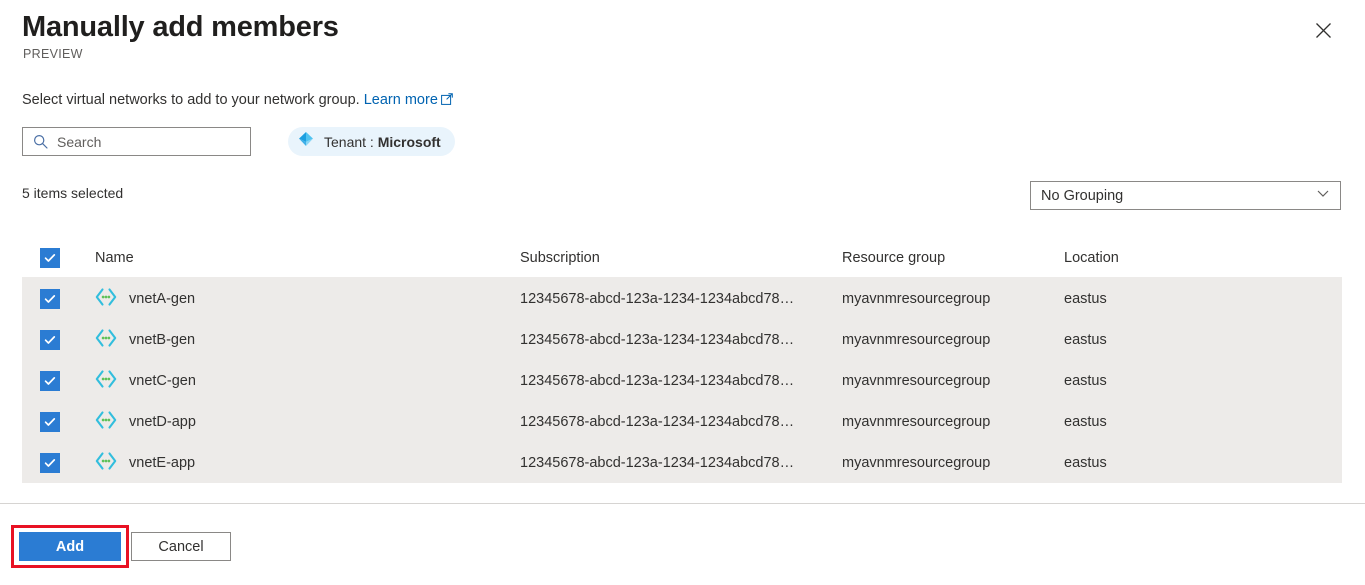 The image size is (1365, 585). What do you see at coordinates (307, 380) in the screenshot?
I see `row-name-cell: vnetC-gen` at bounding box center [307, 380].